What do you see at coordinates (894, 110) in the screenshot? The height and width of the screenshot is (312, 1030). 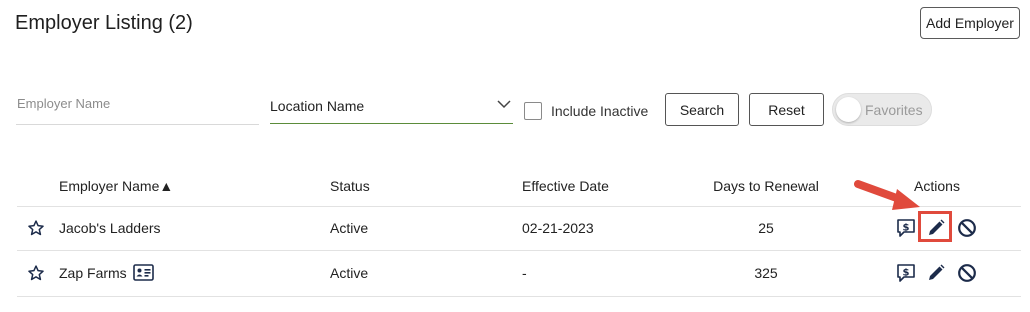 I see `favorites-toggle-label: Favorites` at bounding box center [894, 110].